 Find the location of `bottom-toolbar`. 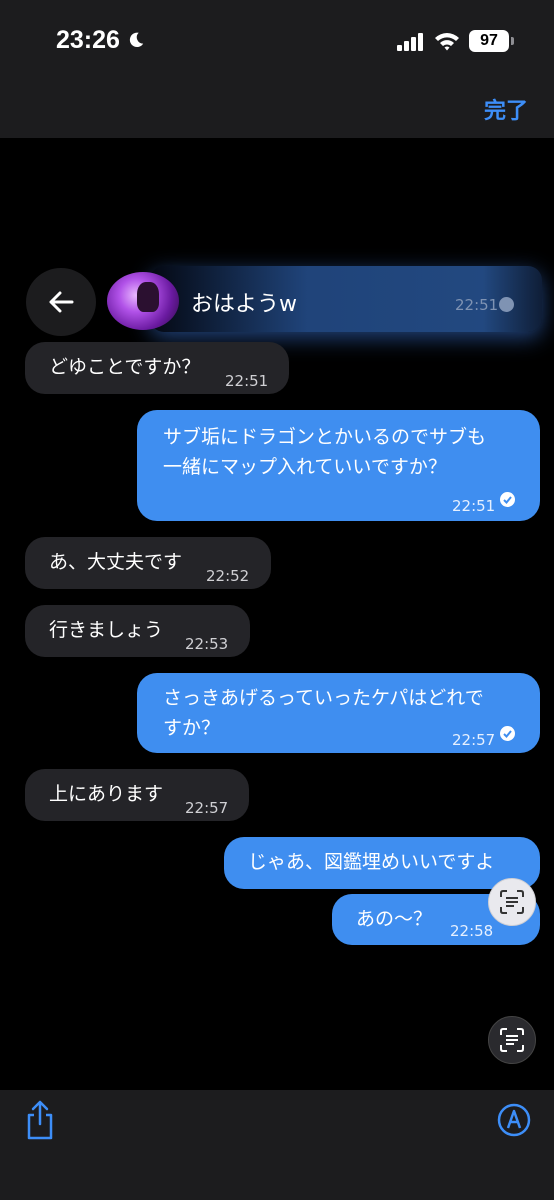

bottom-toolbar is located at coordinates (277, 1145).